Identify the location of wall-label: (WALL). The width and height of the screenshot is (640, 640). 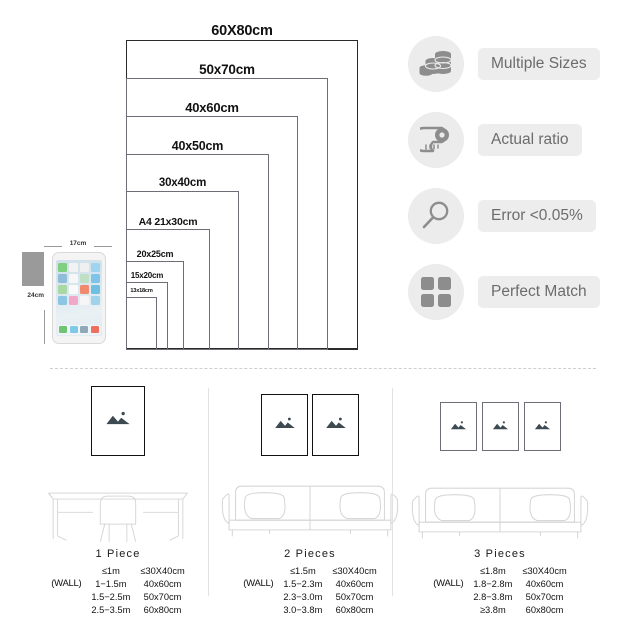
(66, 583).